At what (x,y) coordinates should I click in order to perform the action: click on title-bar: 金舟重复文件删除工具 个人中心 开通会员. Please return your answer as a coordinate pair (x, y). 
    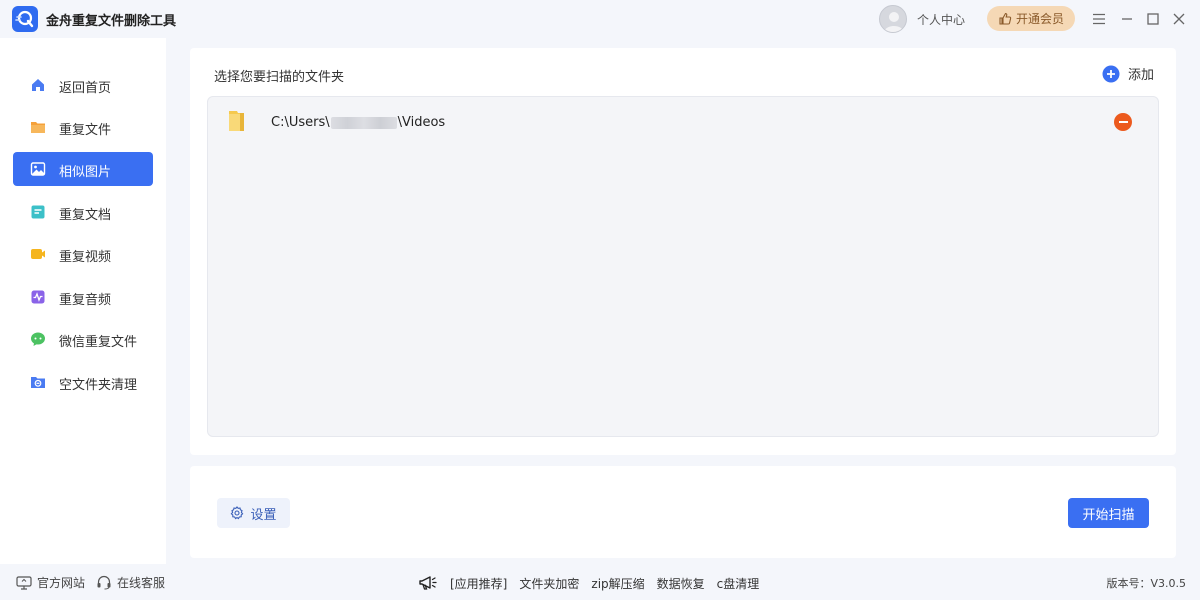
    Looking at the image, I should click on (600, 19).